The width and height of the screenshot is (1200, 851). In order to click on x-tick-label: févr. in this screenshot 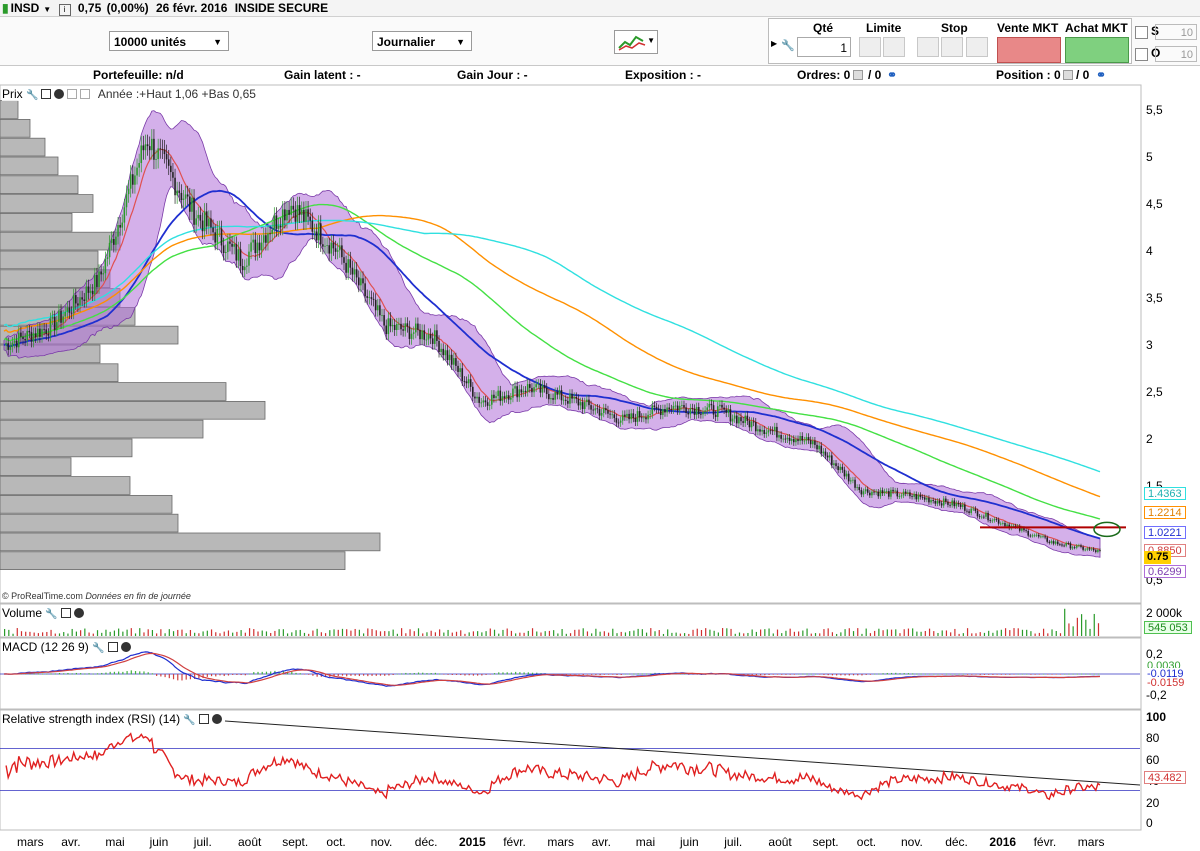, I will do `click(514, 842)`.